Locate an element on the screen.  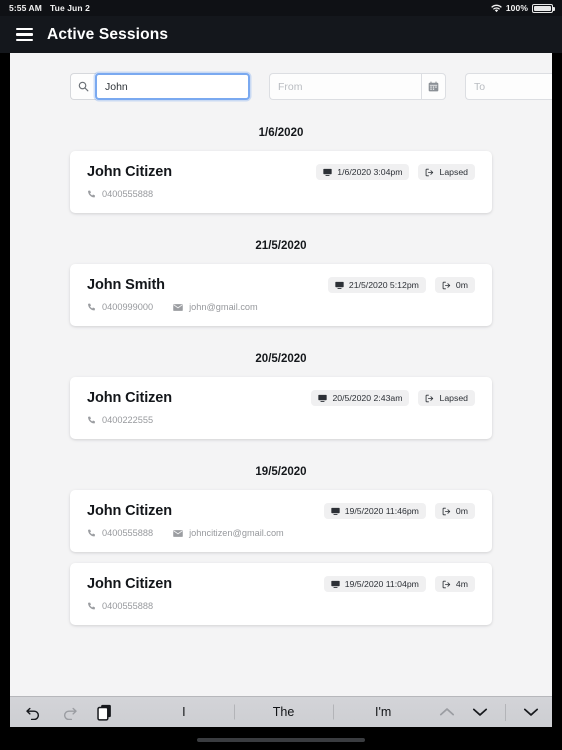
session-email: johncitizen@gmail.com is located at coordinates (228, 533).